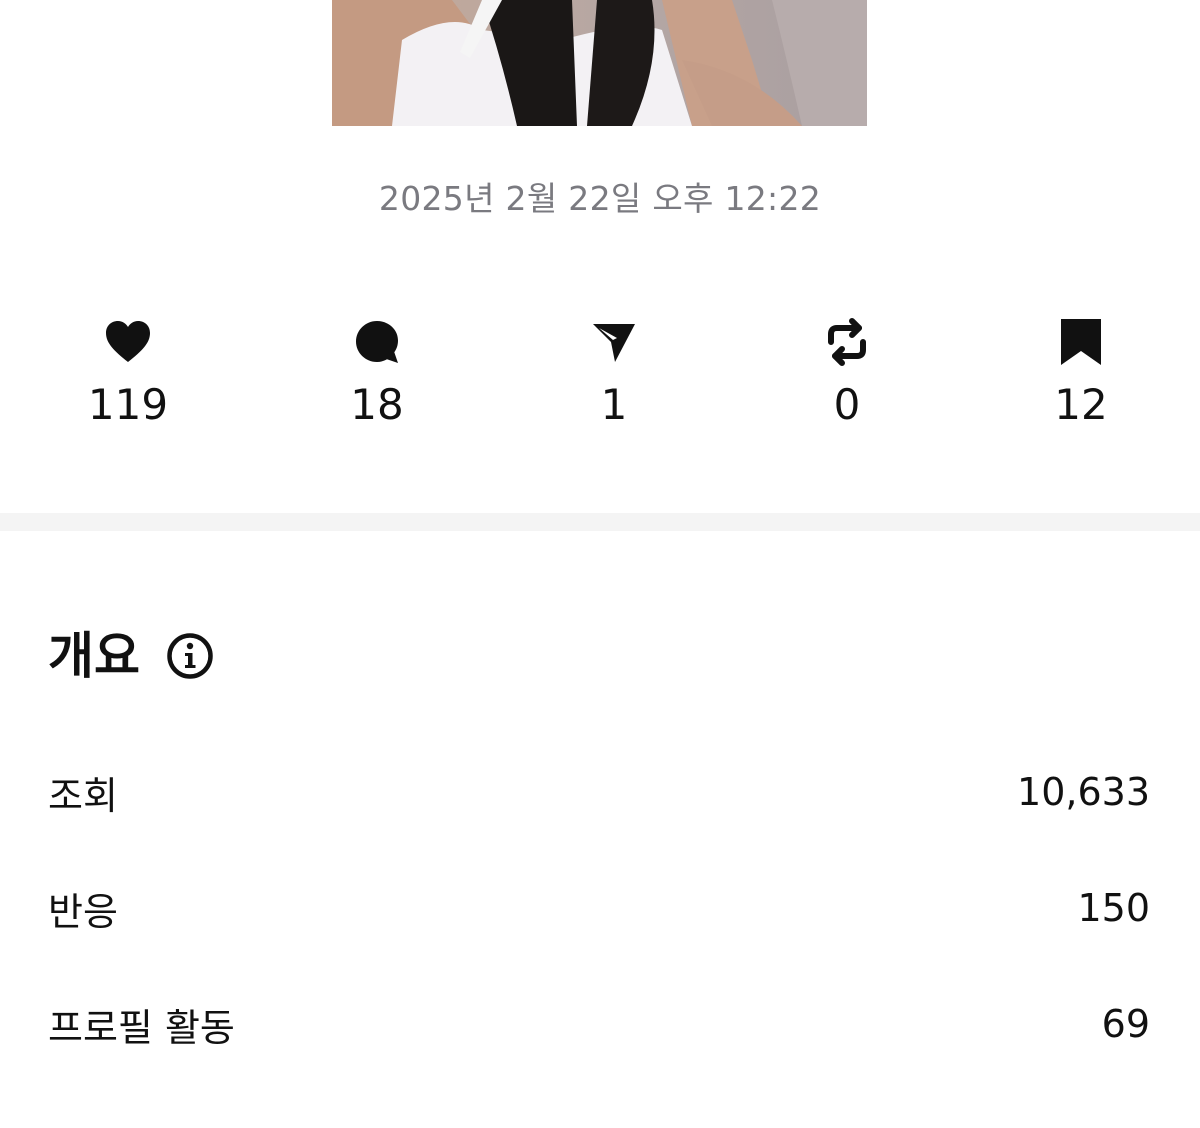  What do you see at coordinates (1125, 1024) in the screenshot?
I see `stat-value: 69` at bounding box center [1125, 1024].